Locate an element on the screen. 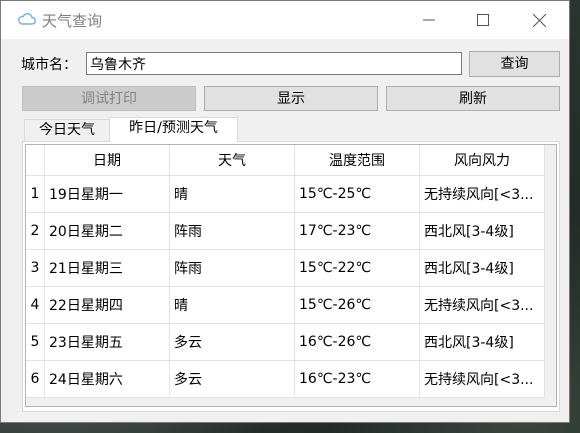  minimize-button is located at coordinates (429, 20).